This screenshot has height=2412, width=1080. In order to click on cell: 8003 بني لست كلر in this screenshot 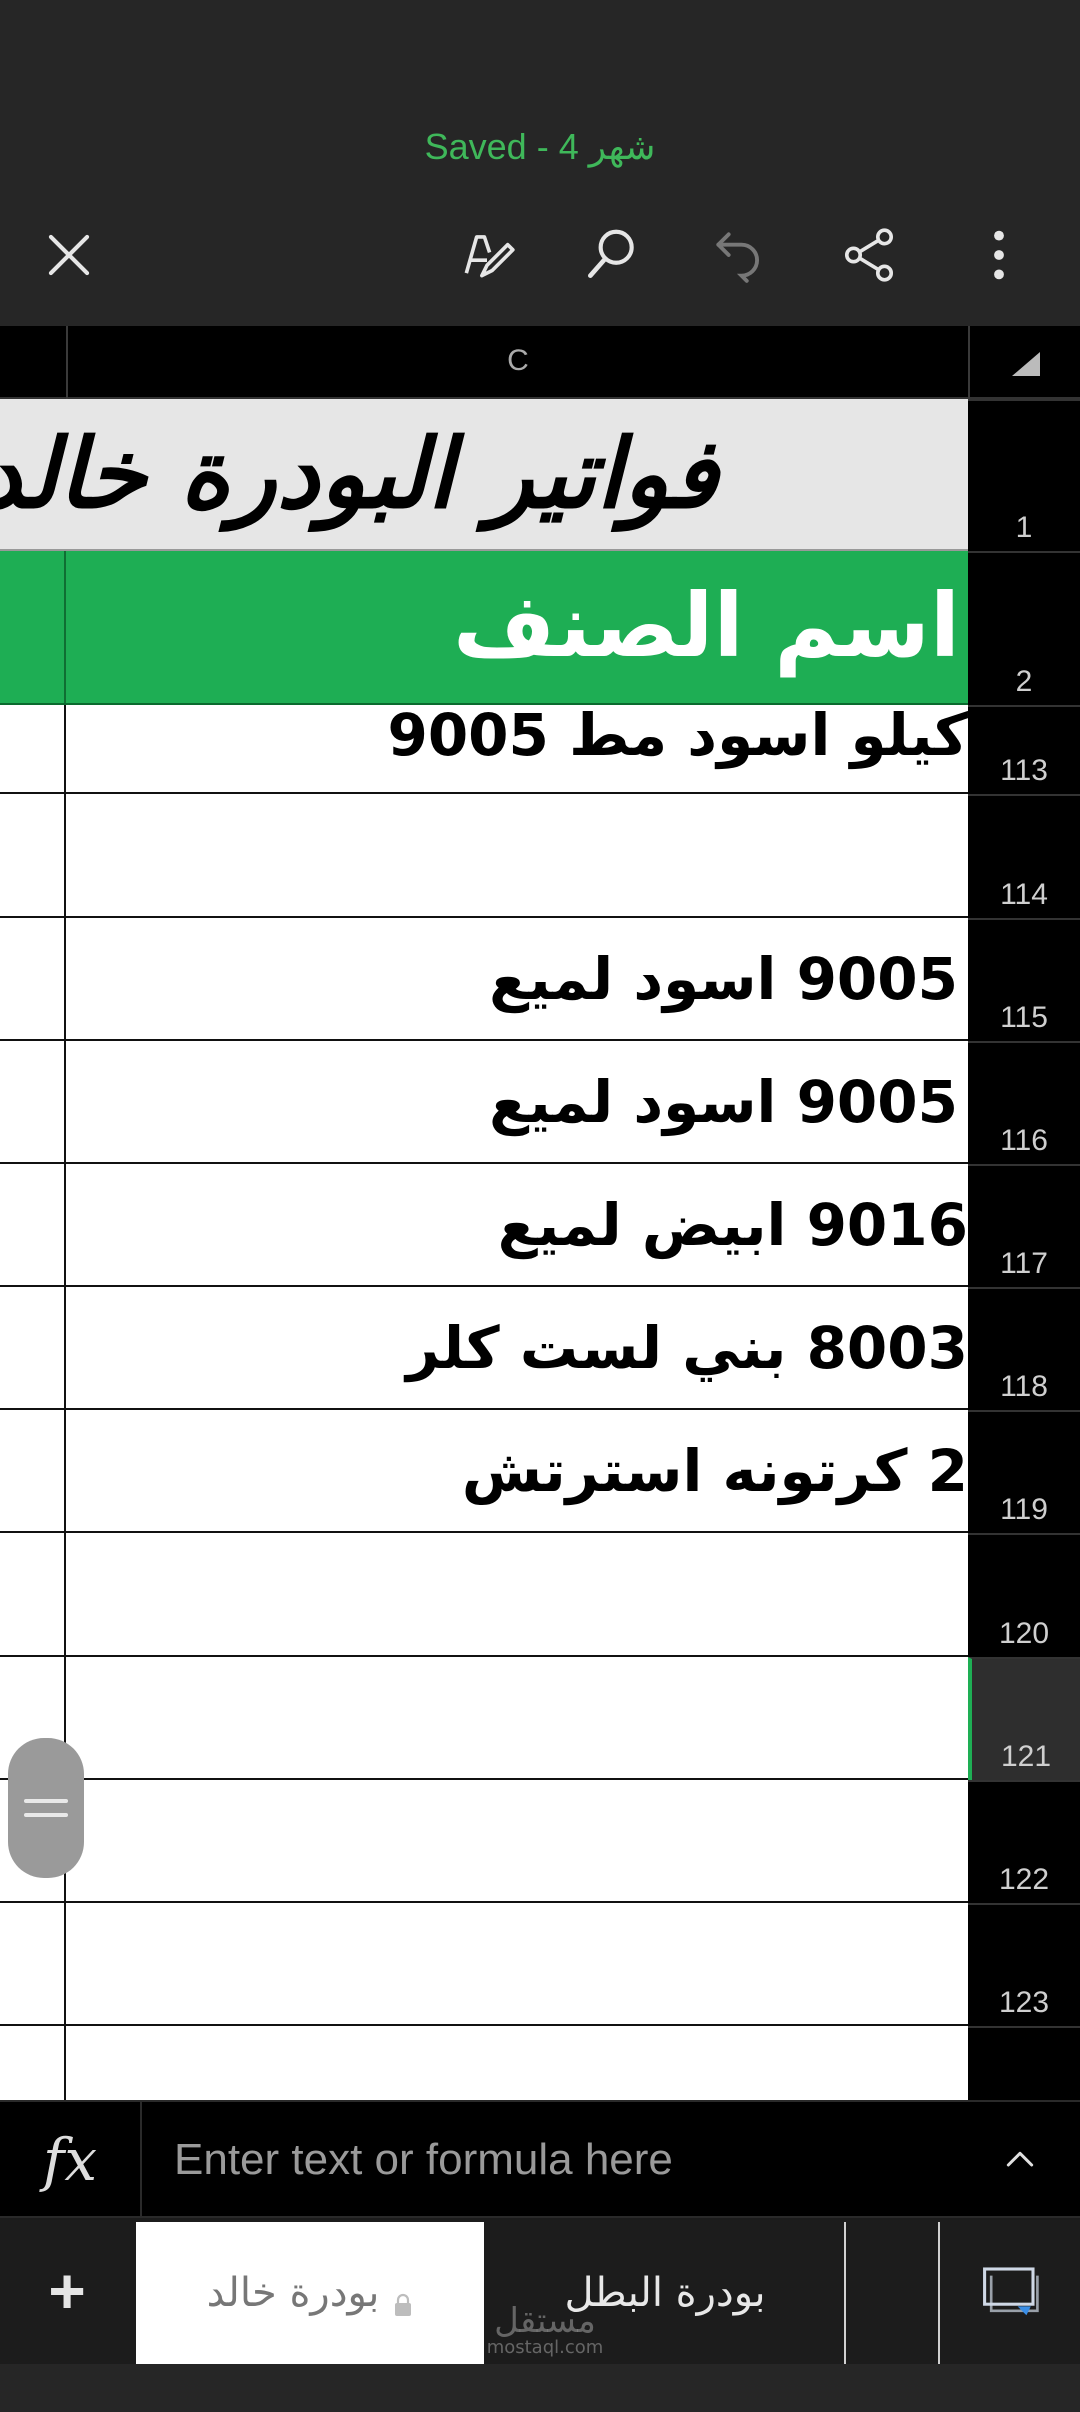, I will do `click(518, 1347)`.